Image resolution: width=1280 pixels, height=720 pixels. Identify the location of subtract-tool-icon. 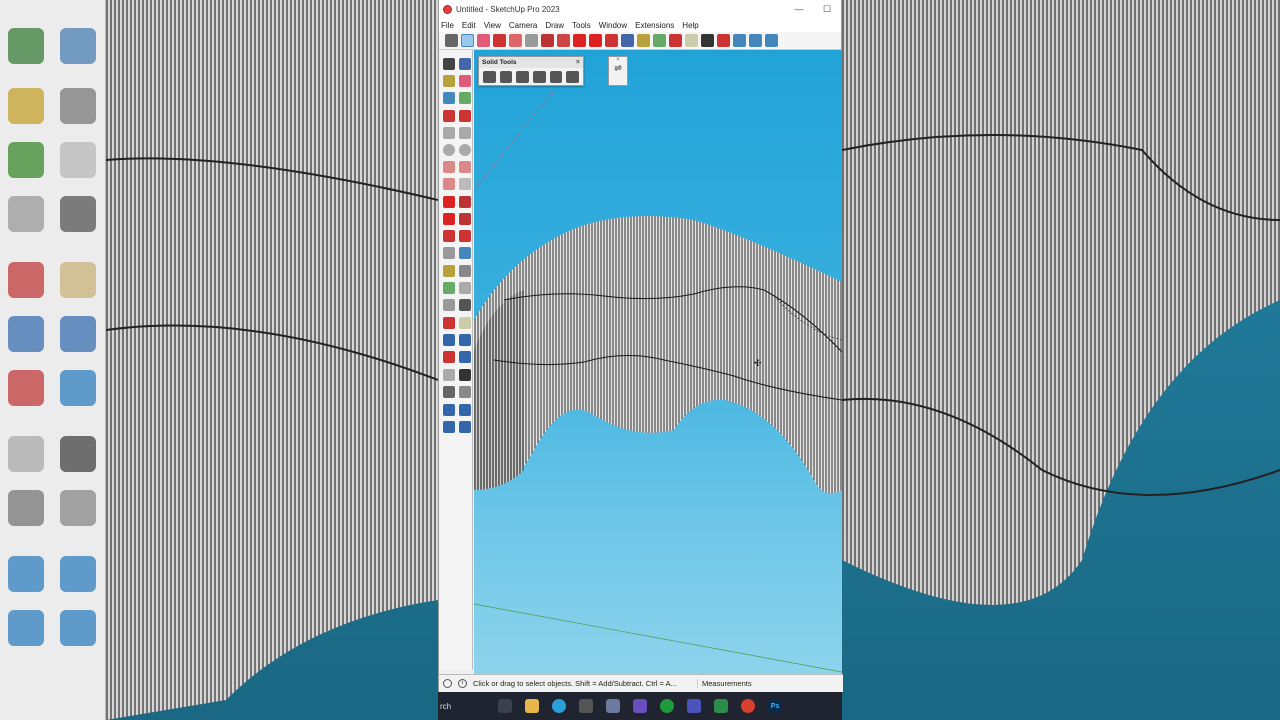
(539, 77).